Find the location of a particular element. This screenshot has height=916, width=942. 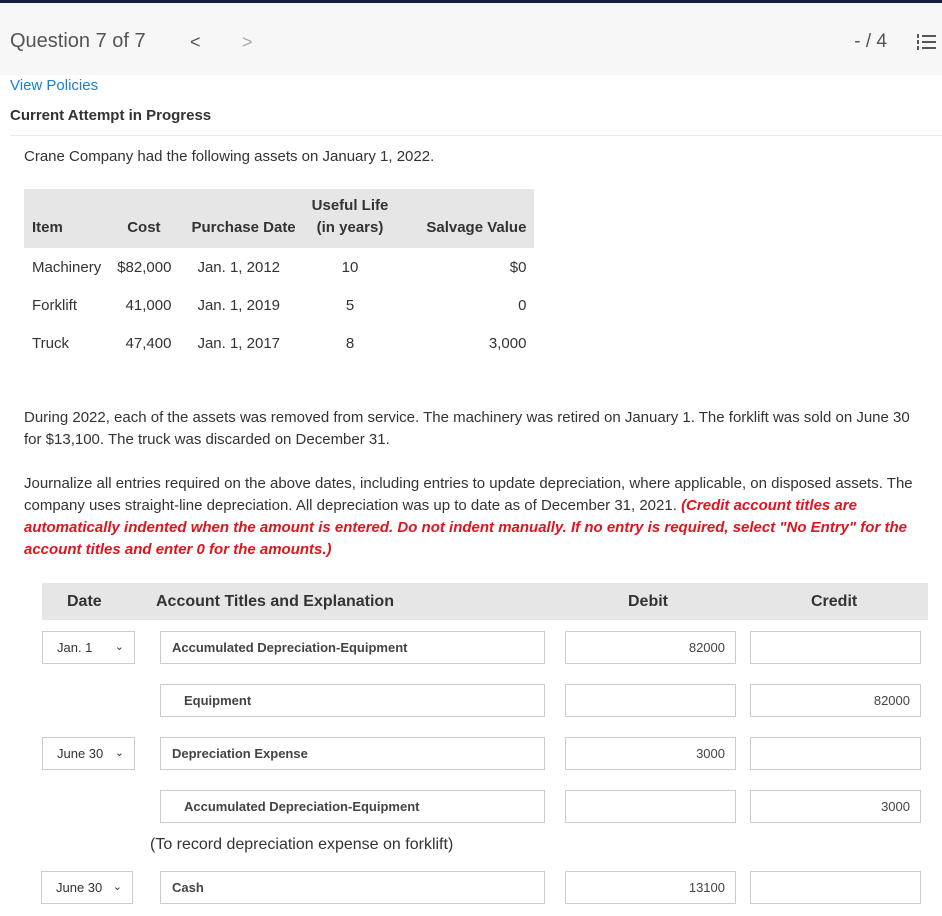

question-header: Question 7 of 7 < > - / 4 is located at coordinates (471, 39).